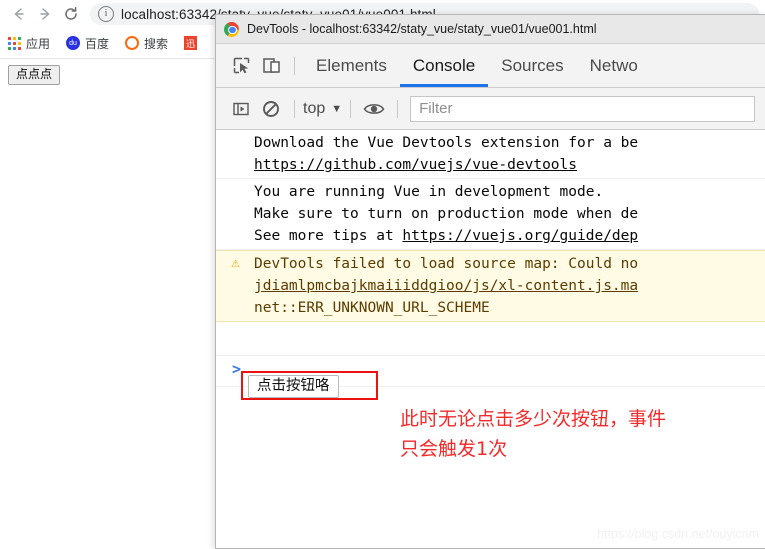 Image resolution: width=765 pixels, height=549 pixels. Describe the element at coordinates (444, 65) in the screenshot. I see `tab-console: Console` at that location.